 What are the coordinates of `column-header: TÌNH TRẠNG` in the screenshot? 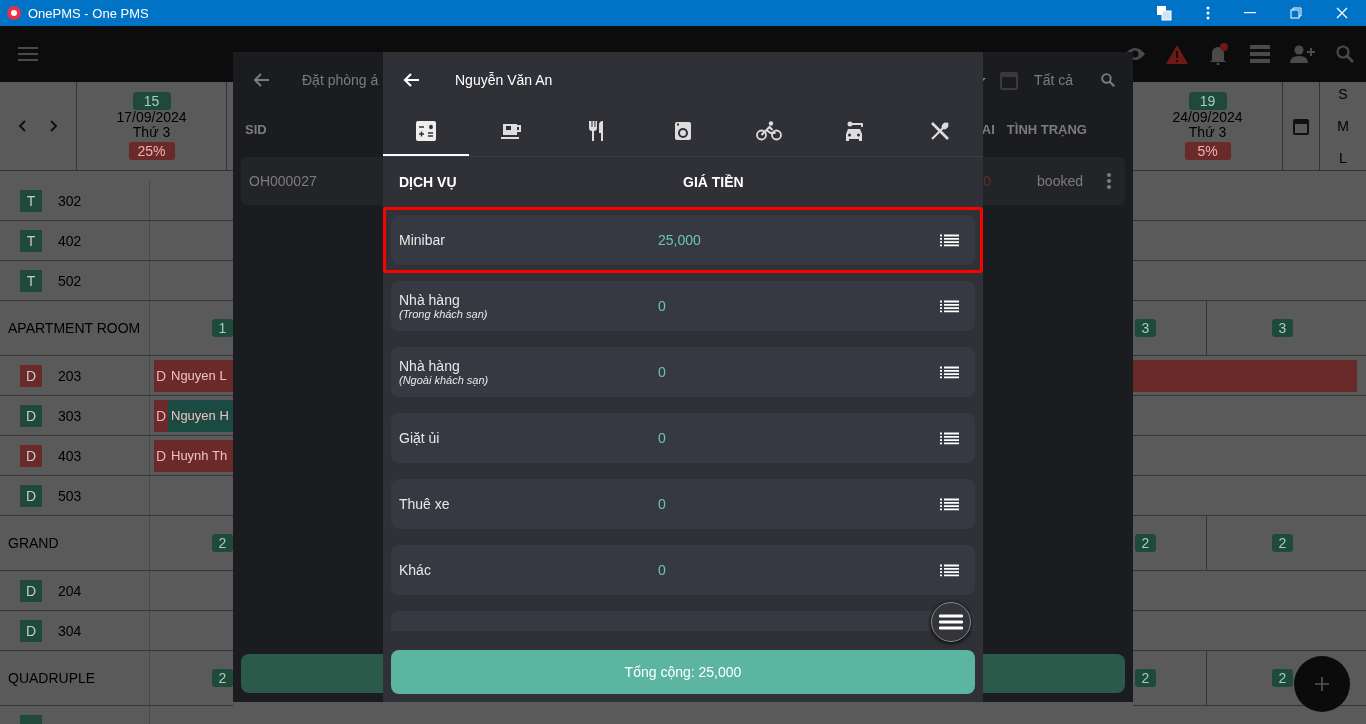 It's located at (1046, 129).